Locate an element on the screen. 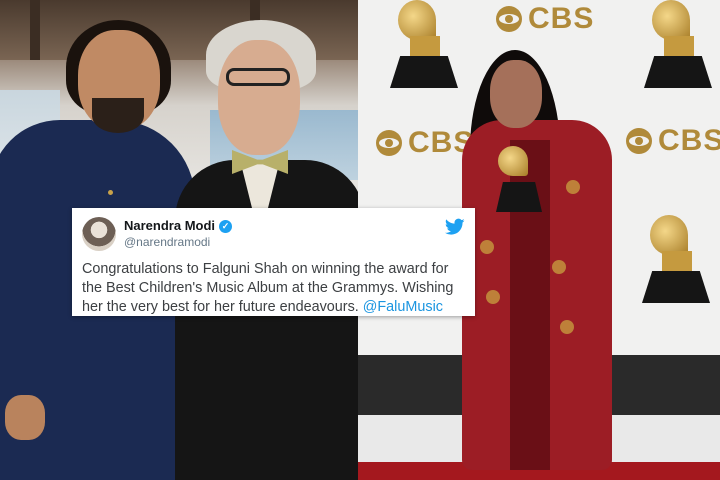  user-handle: @narendramodi is located at coordinates (178, 242).